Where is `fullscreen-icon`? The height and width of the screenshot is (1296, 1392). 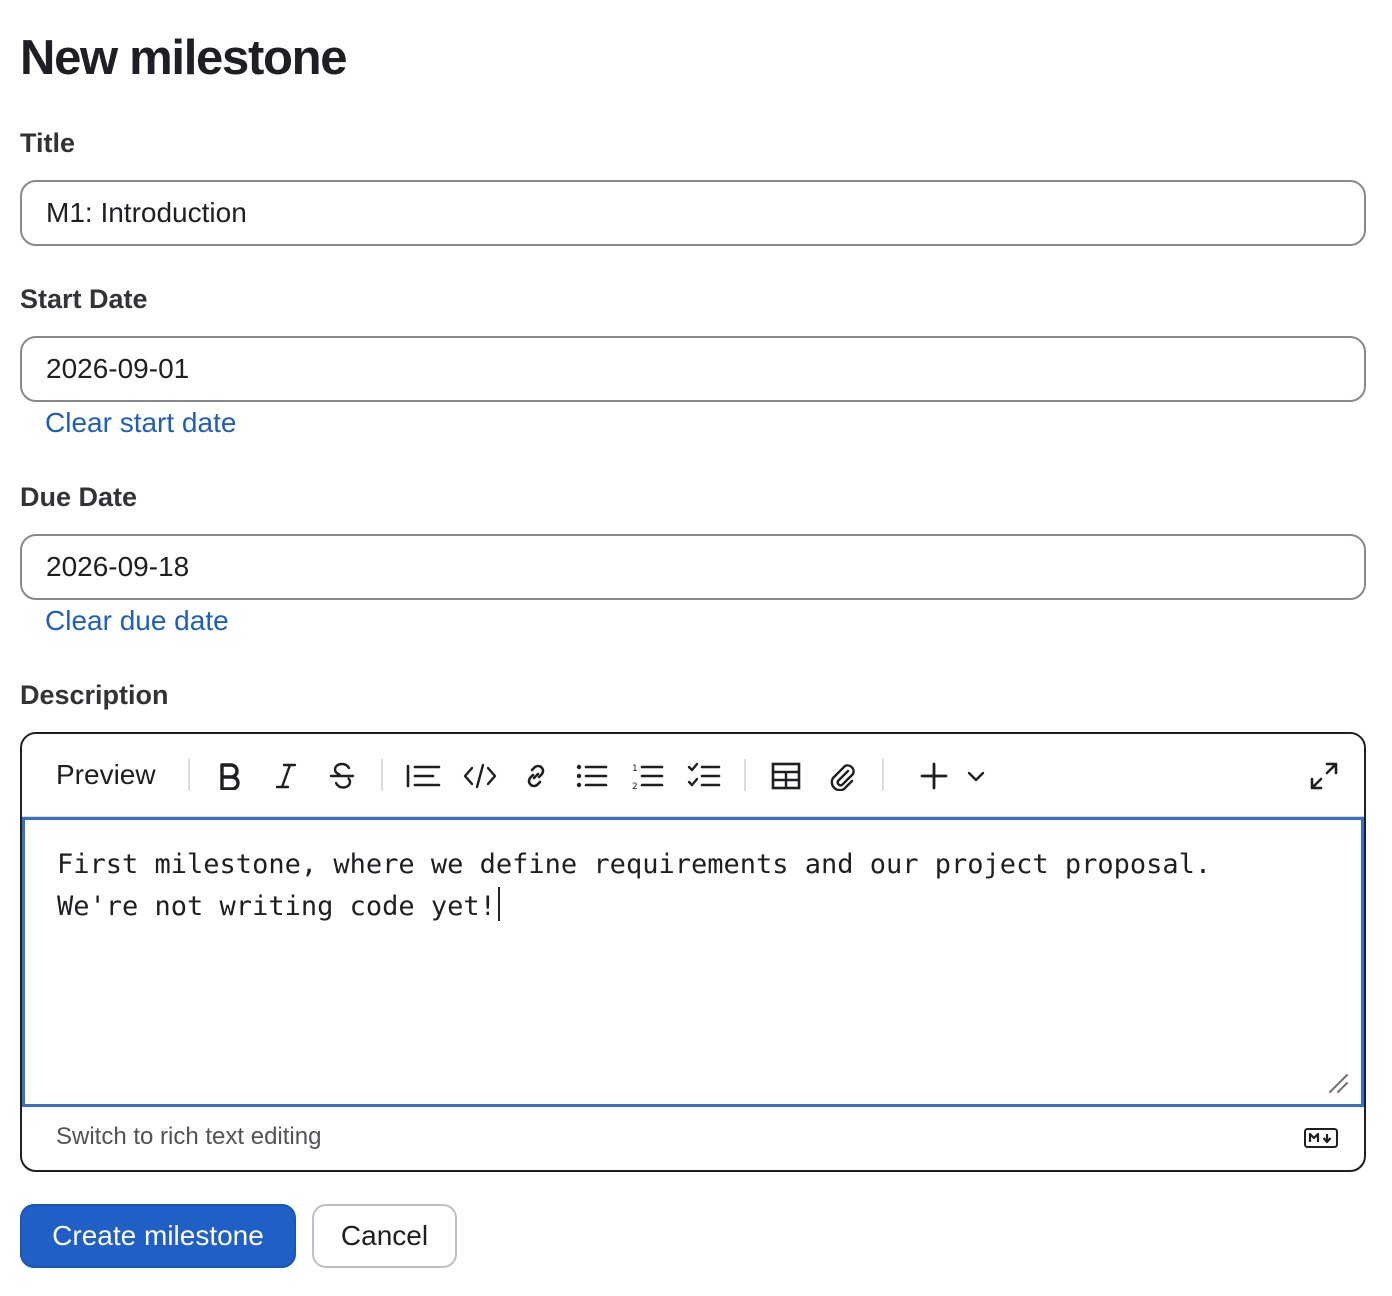
fullscreen-icon is located at coordinates (1324, 776).